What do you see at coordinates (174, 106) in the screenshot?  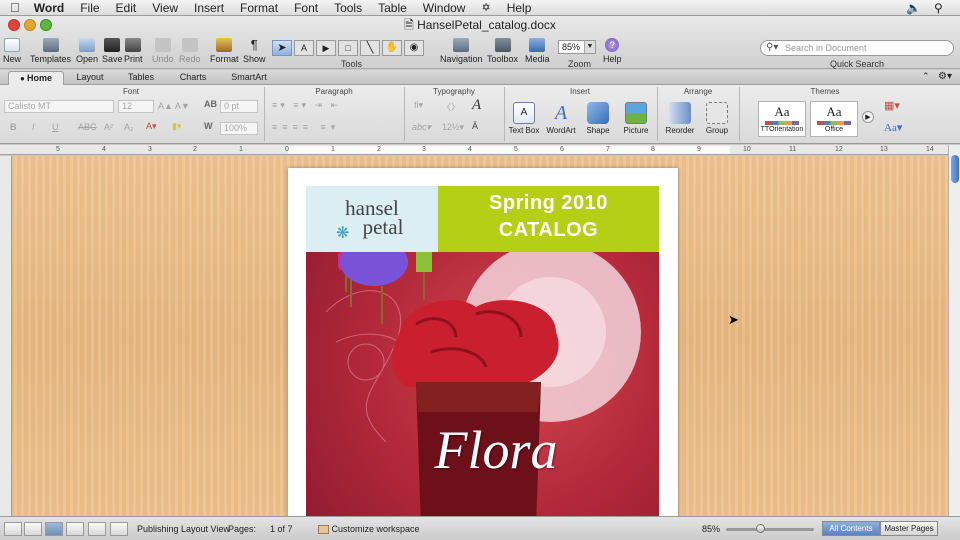 I see `grow-font-icon: A▲ A▼` at bounding box center [174, 106].